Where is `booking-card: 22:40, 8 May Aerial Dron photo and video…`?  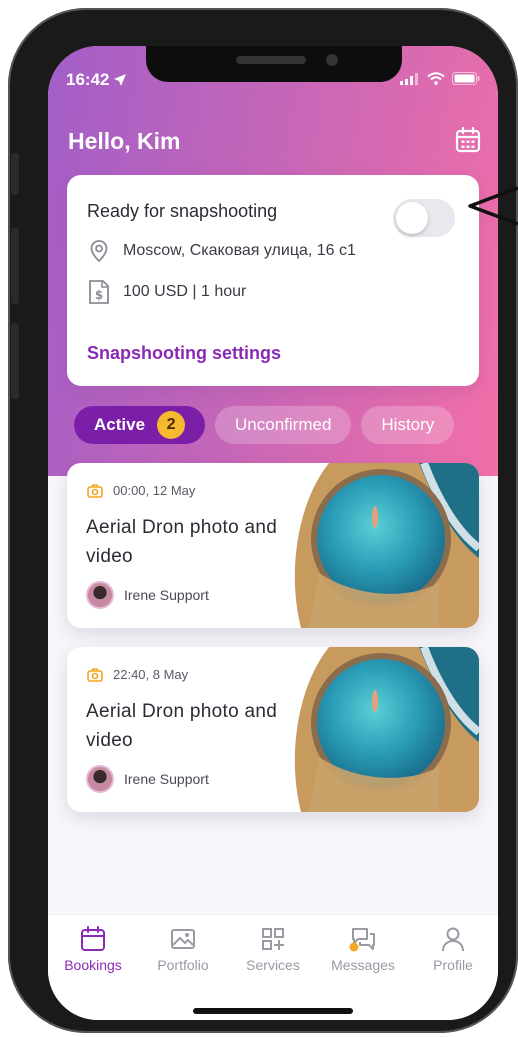
booking-card: 22:40, 8 May Aerial Dron photo and video… is located at coordinates (273, 729).